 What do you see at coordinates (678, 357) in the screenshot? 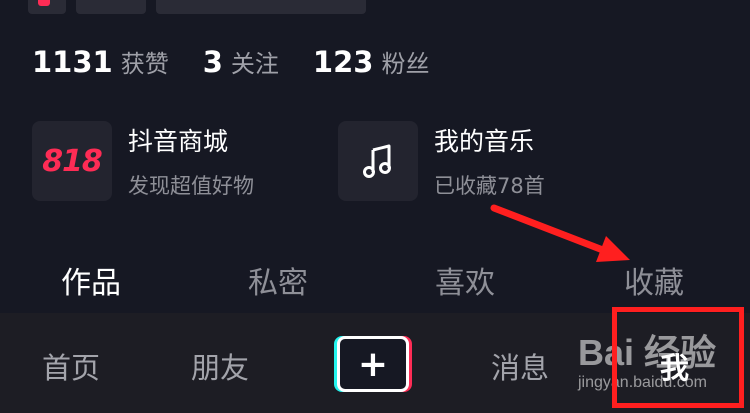
I see `annotation-highlight-box` at bounding box center [678, 357].